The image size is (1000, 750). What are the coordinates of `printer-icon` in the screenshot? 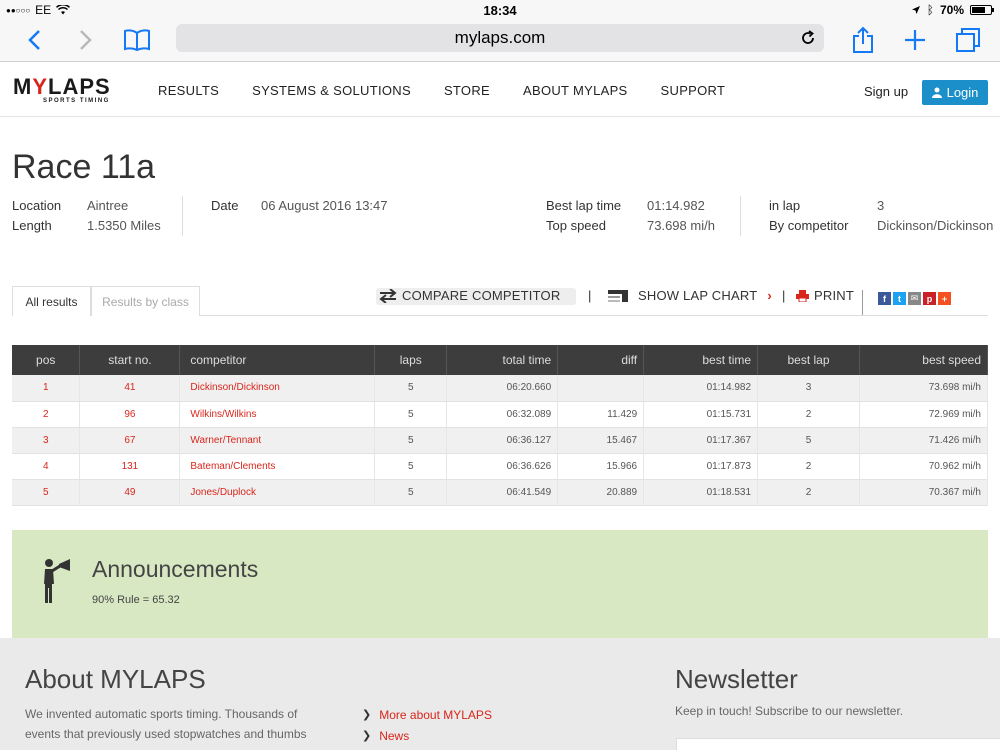 It's located at (802, 295).